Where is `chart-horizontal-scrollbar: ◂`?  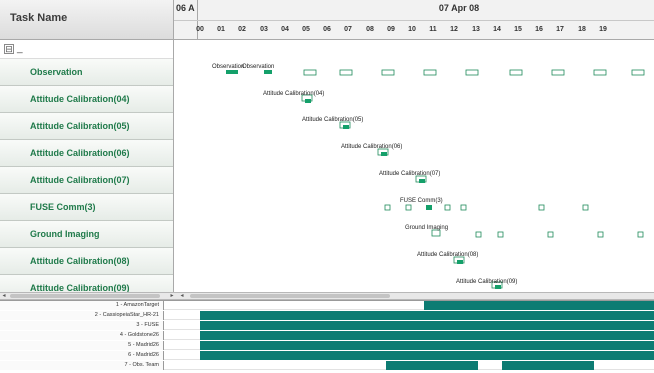
chart-horizontal-scrollbar: ◂ is located at coordinates (416, 296).